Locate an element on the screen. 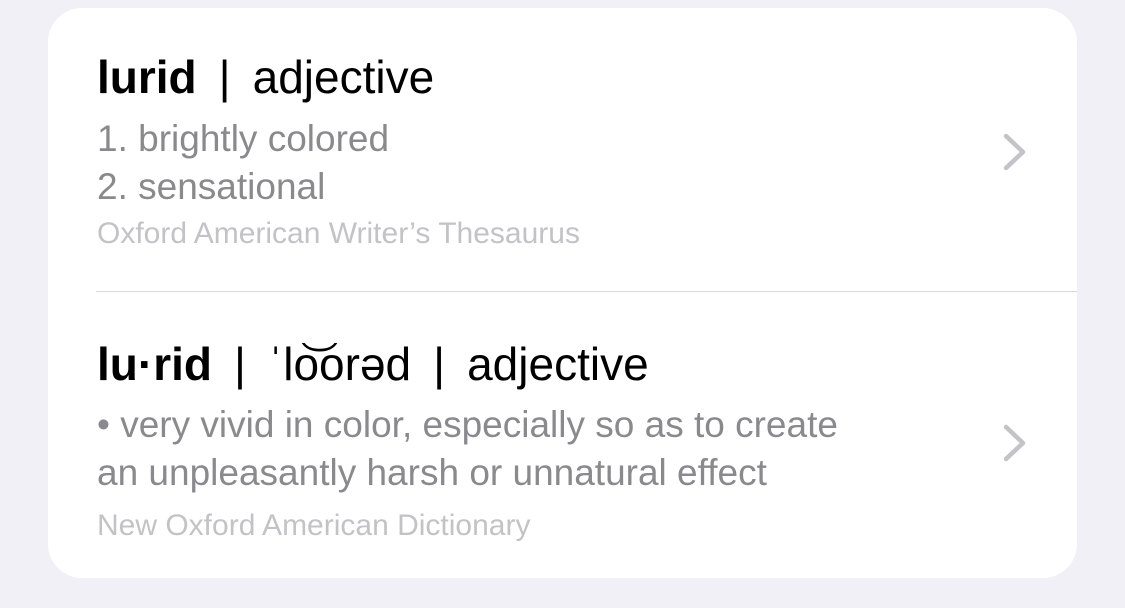 Image resolution: width=1125 pixels, height=608 pixels. headword: lurid is located at coordinates (147, 77).